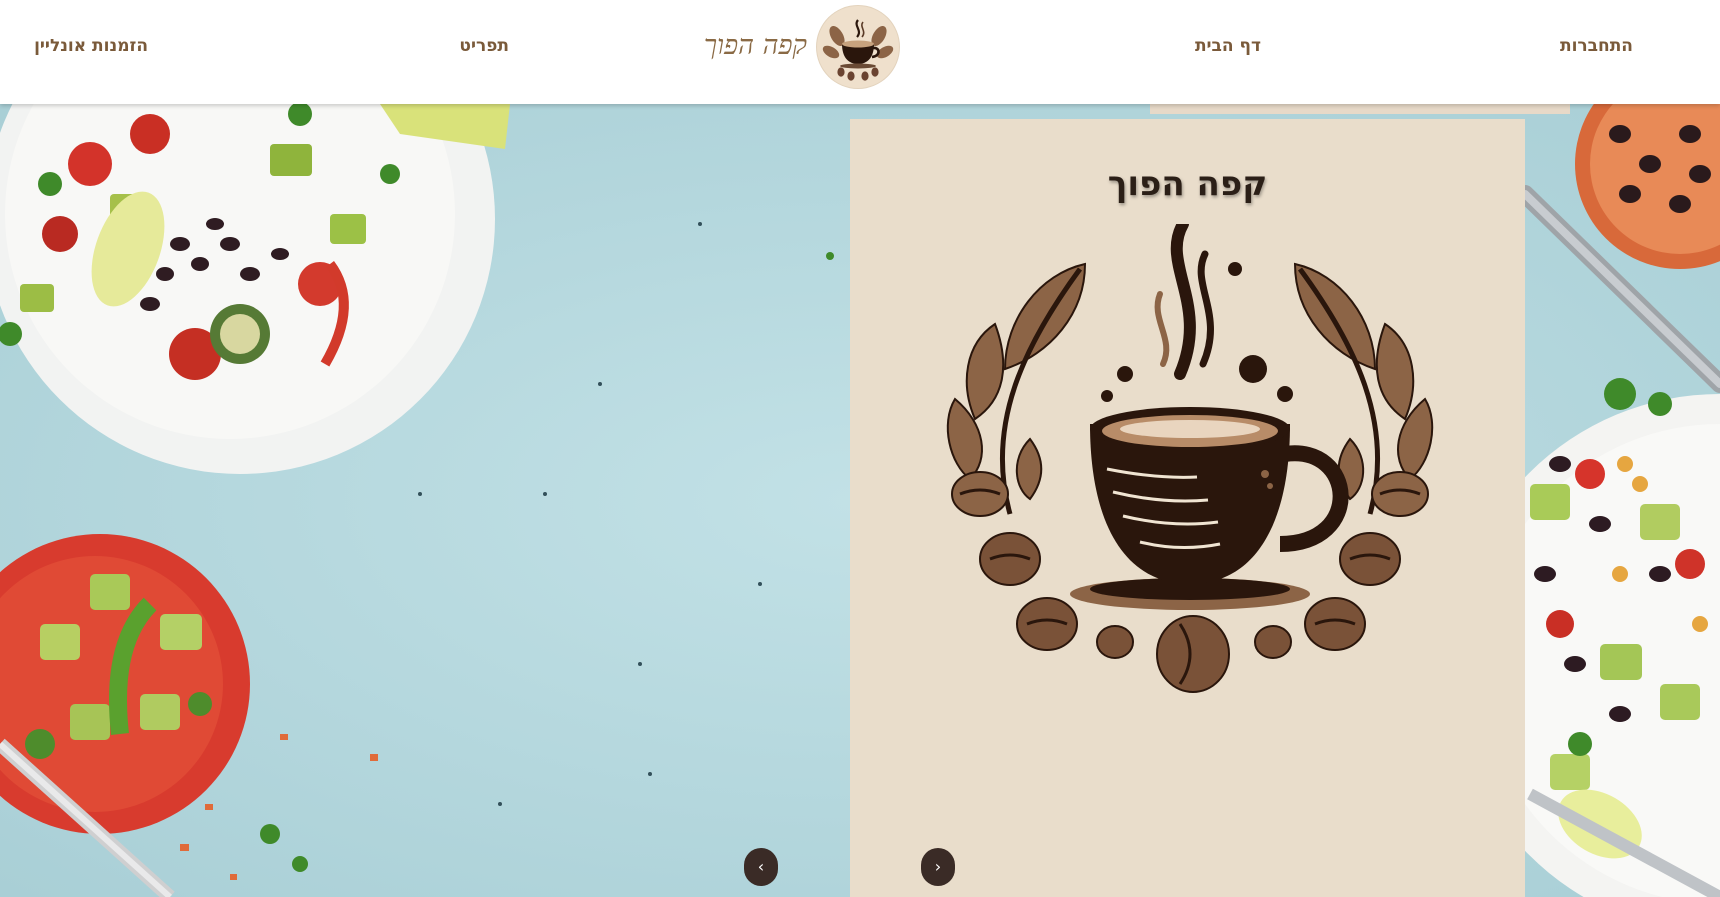 The image size is (1720, 897). What do you see at coordinates (1228, 46) in the screenshot?
I see `nav-home: דף הבית` at bounding box center [1228, 46].